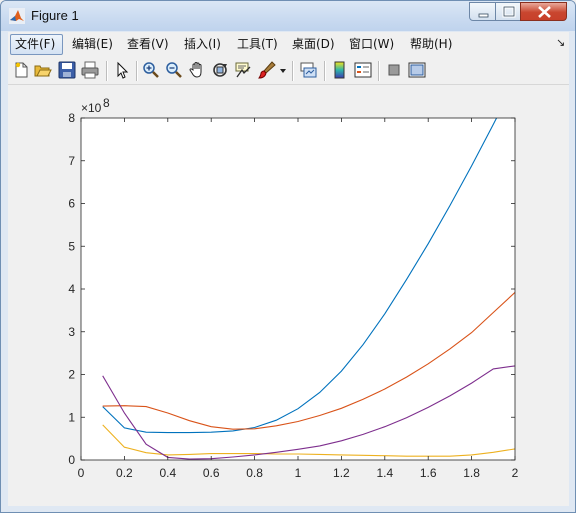  What do you see at coordinates (340, 70) in the screenshot?
I see `colorbar-icon` at bounding box center [340, 70].